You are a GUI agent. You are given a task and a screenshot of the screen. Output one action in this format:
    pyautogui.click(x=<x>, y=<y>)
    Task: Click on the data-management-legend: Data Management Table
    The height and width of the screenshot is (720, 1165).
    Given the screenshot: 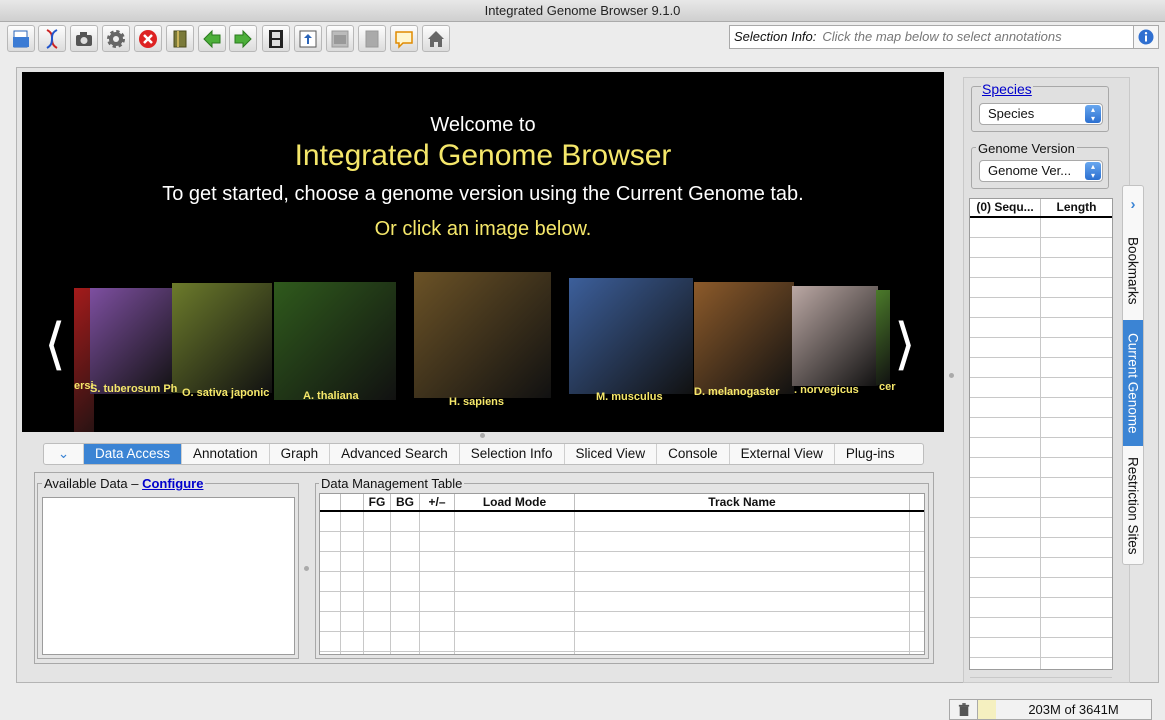 What is the action you would take?
    pyautogui.click(x=392, y=483)
    